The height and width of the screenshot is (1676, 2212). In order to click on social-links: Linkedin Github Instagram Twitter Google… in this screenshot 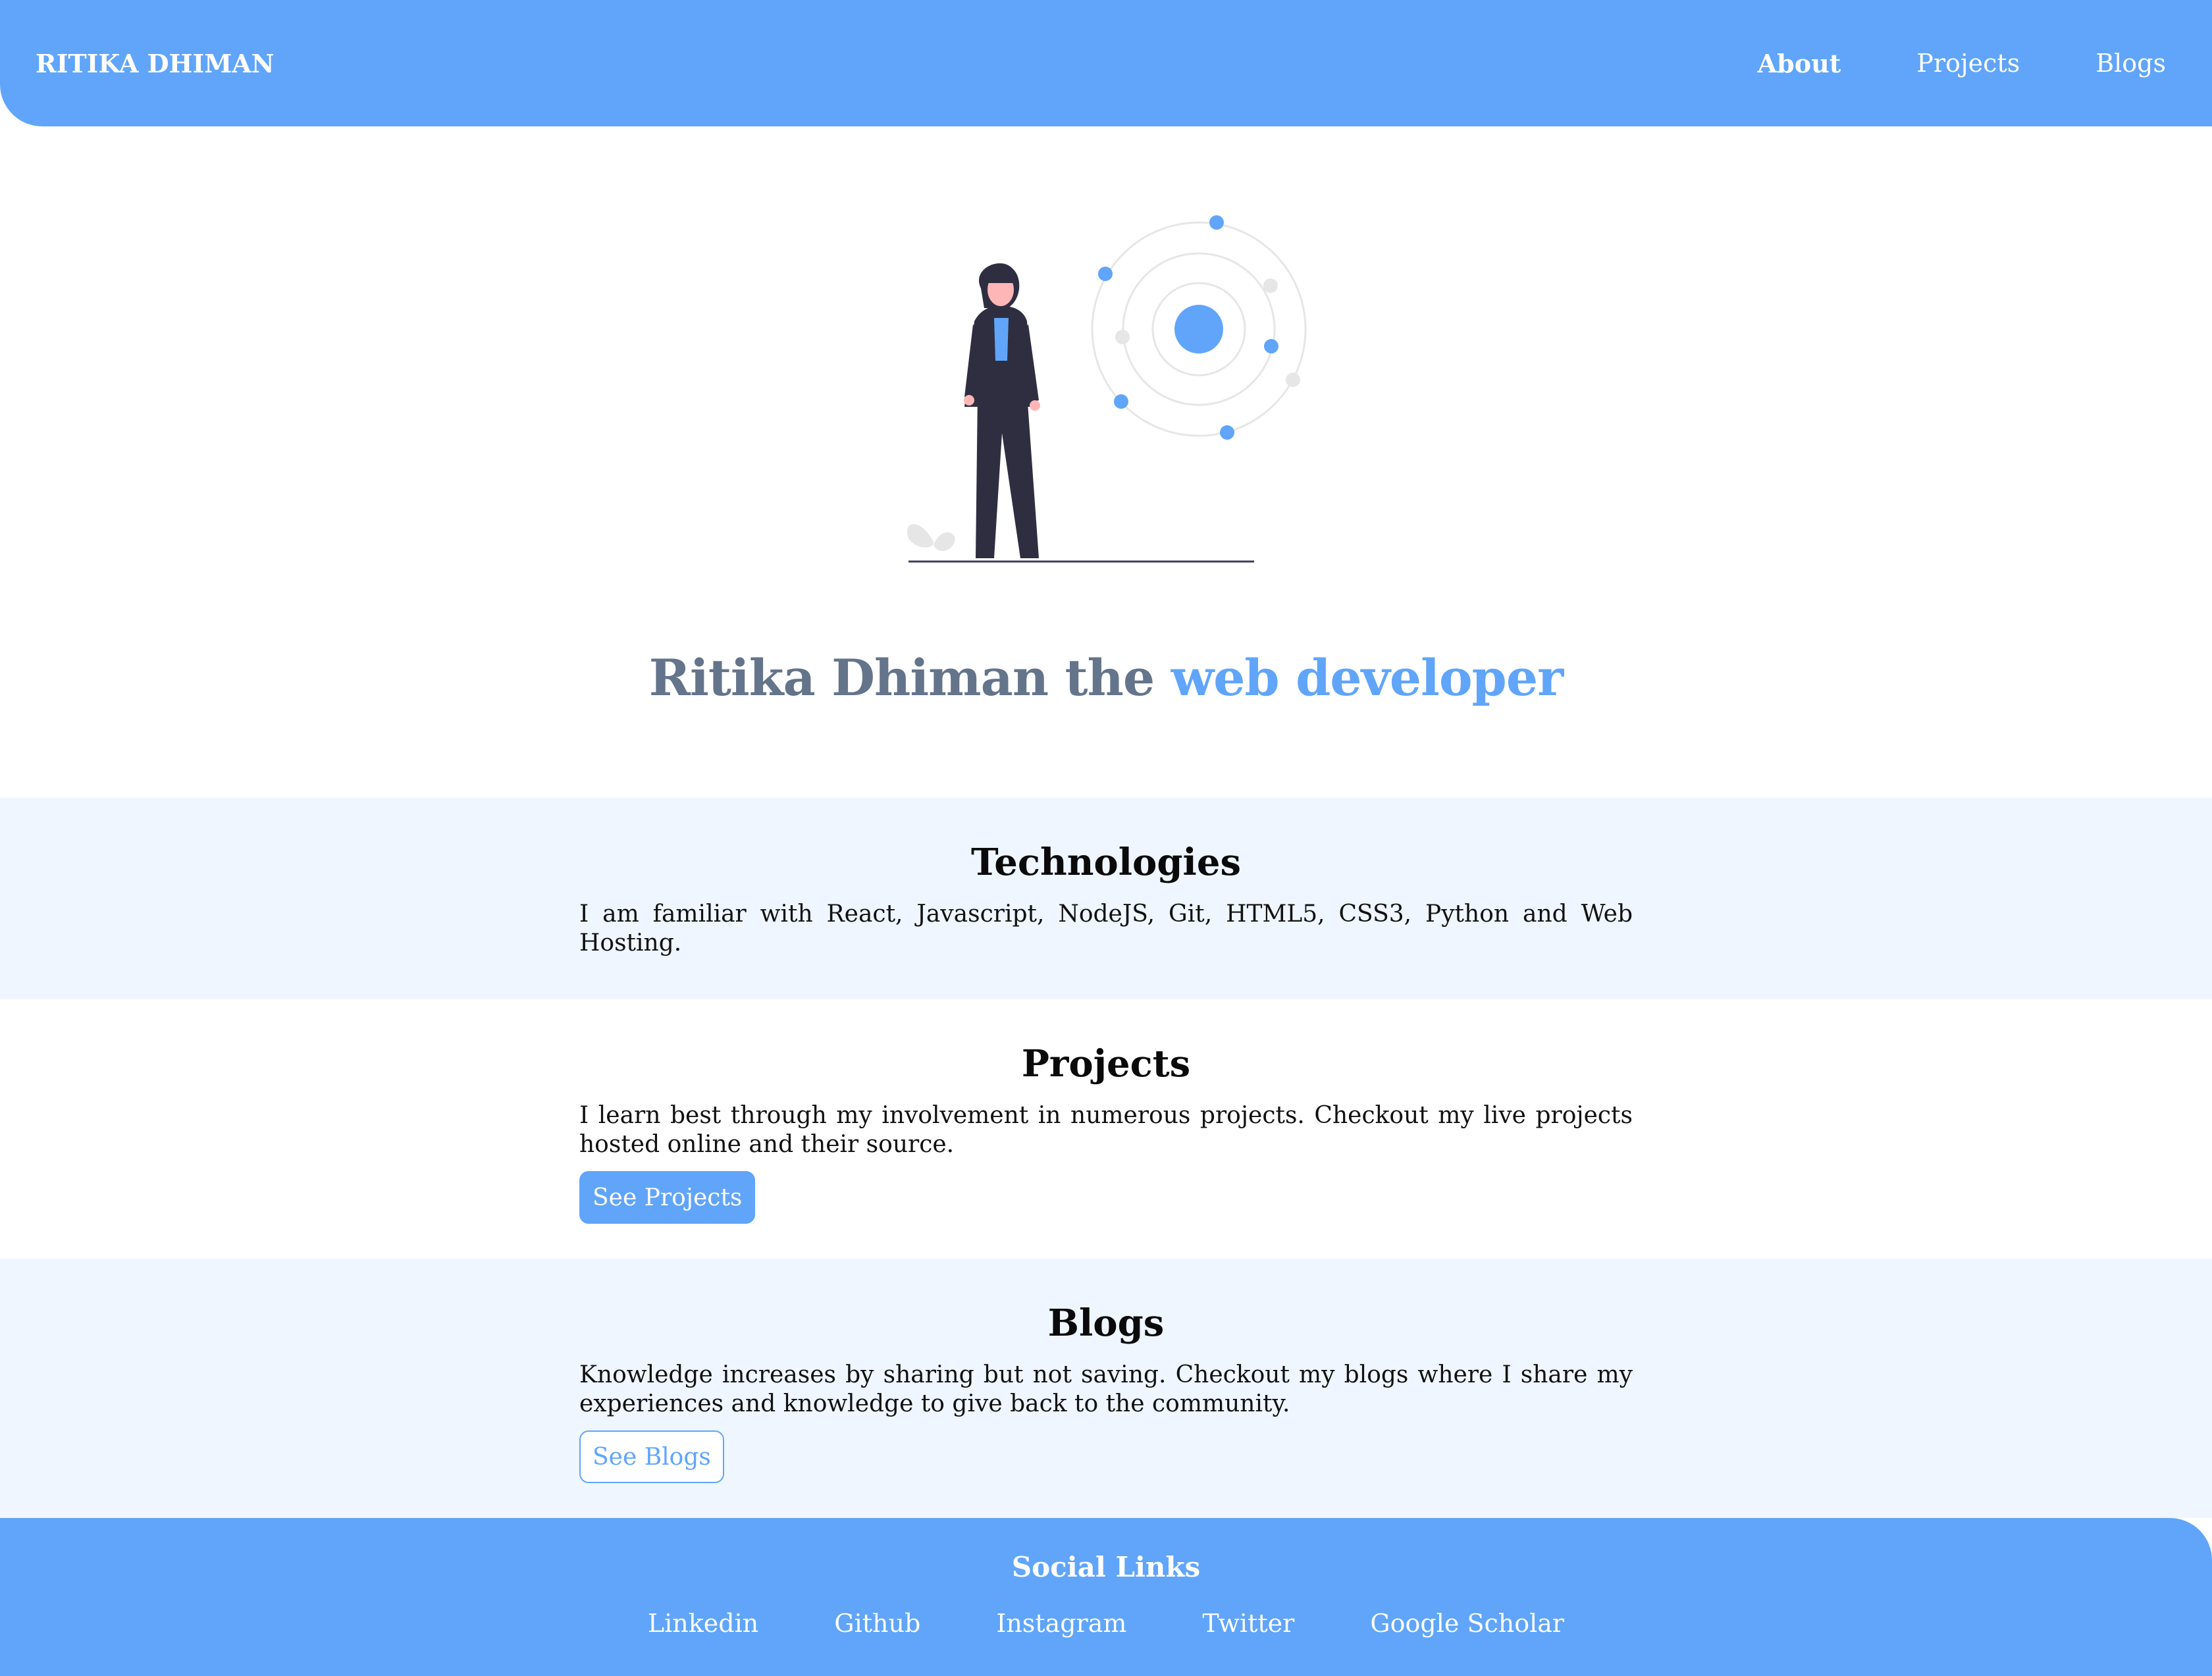, I will do `click(1106, 1623)`.